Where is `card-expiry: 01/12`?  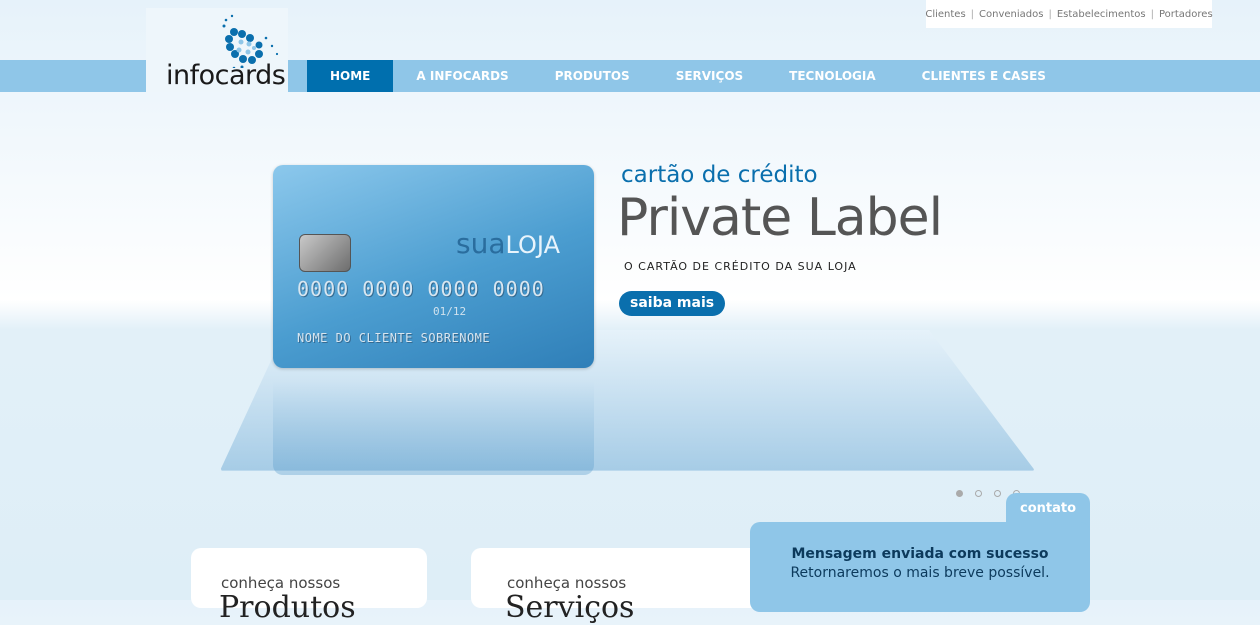 card-expiry: 01/12 is located at coordinates (450, 311).